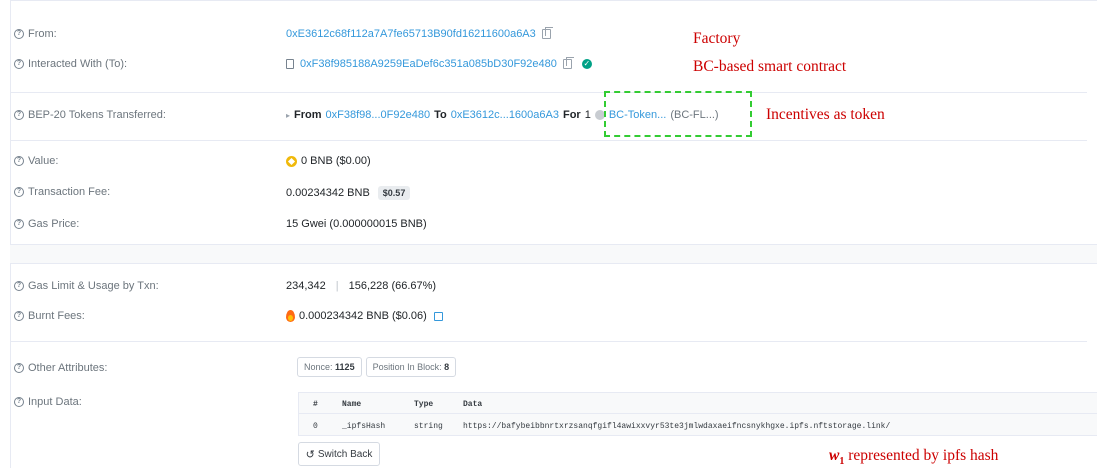  What do you see at coordinates (310, 454) in the screenshot?
I see `switch-back-icon: ↺` at bounding box center [310, 454].